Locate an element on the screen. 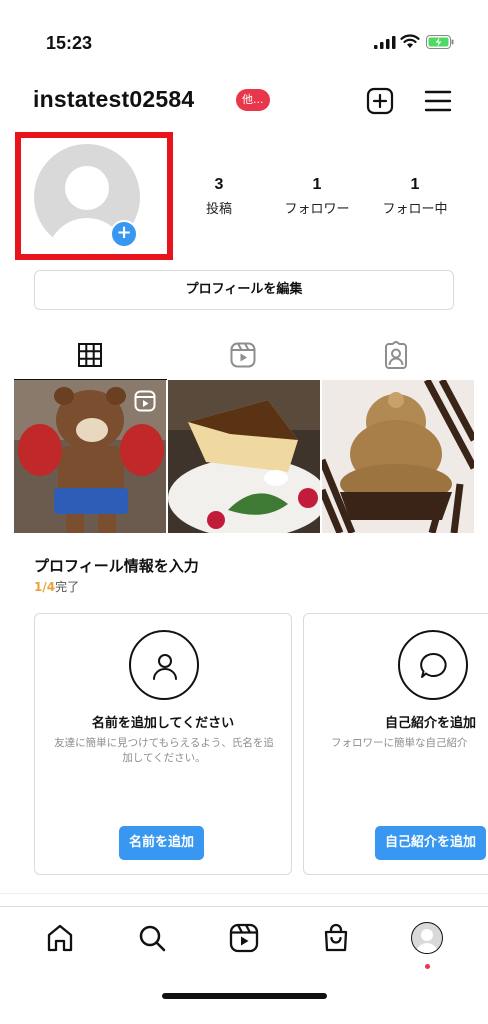  nav-avatar-head is located at coordinates (427, 935).